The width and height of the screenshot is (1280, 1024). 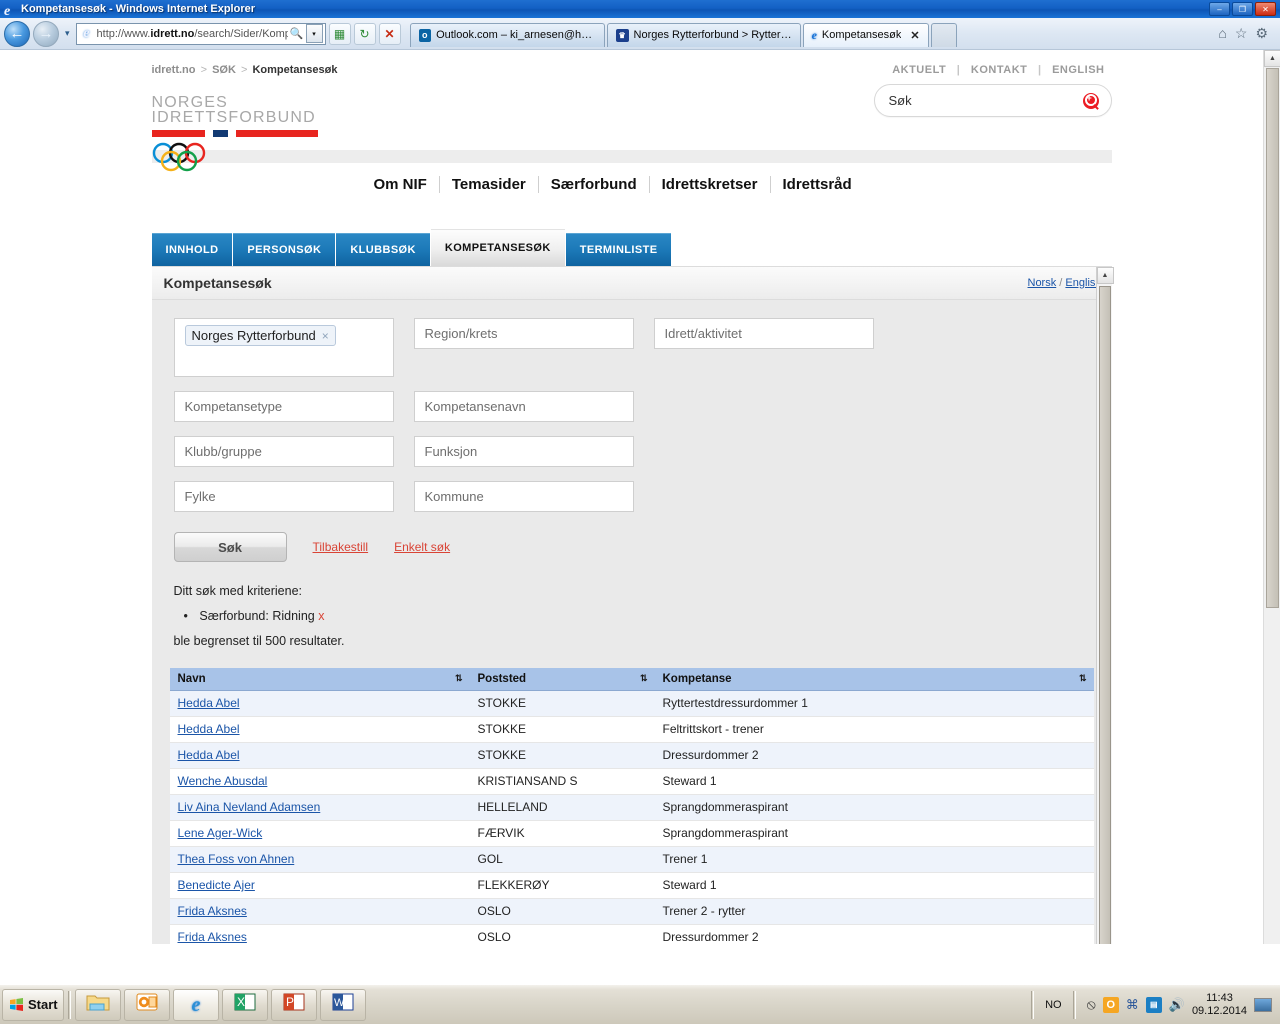 I want to click on flag-bar-decoration, so click(x=234, y=133).